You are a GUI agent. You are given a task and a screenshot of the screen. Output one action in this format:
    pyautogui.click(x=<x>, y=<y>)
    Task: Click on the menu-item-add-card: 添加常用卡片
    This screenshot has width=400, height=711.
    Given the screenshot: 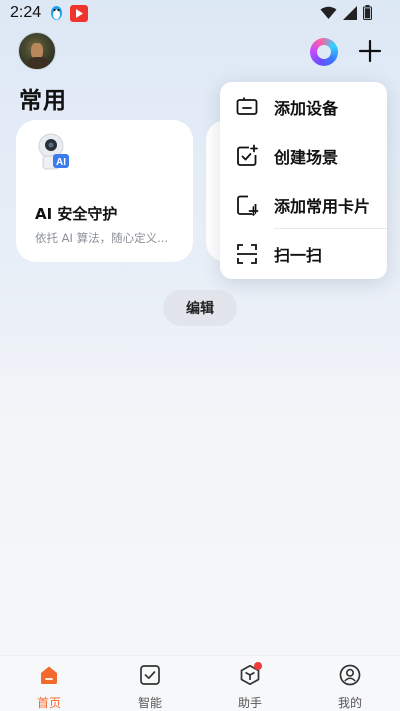 What is the action you would take?
    pyautogui.click(x=303, y=205)
    